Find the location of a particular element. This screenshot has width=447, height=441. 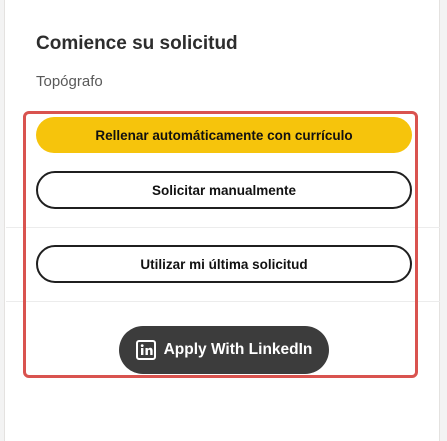

job-title: Topógrafo is located at coordinates (69, 81).